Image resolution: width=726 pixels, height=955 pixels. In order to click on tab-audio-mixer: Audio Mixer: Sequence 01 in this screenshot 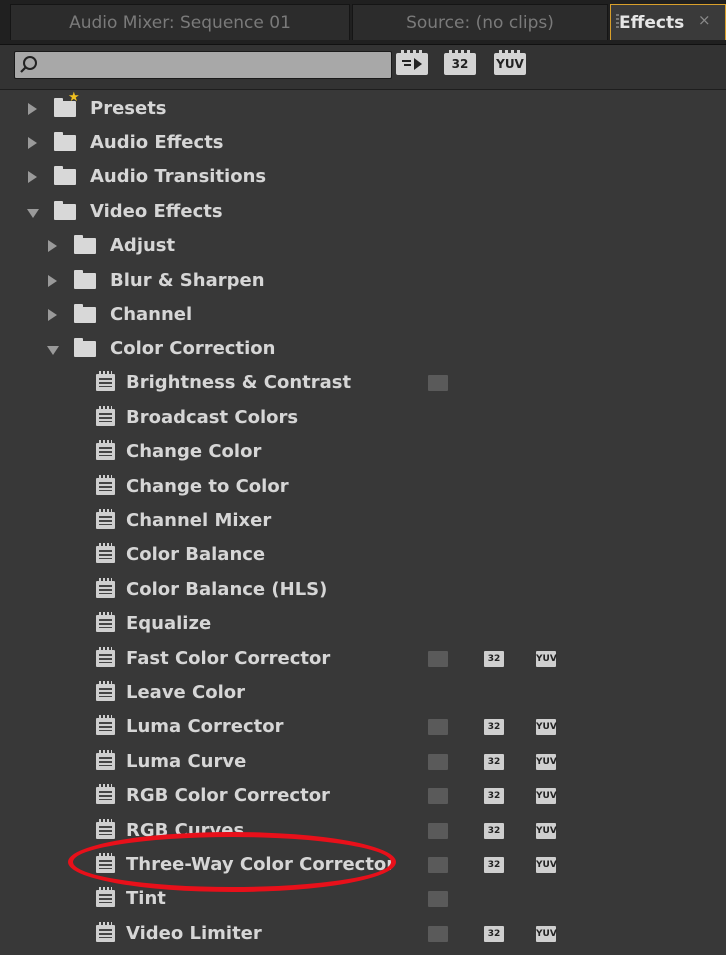, I will do `click(180, 22)`.